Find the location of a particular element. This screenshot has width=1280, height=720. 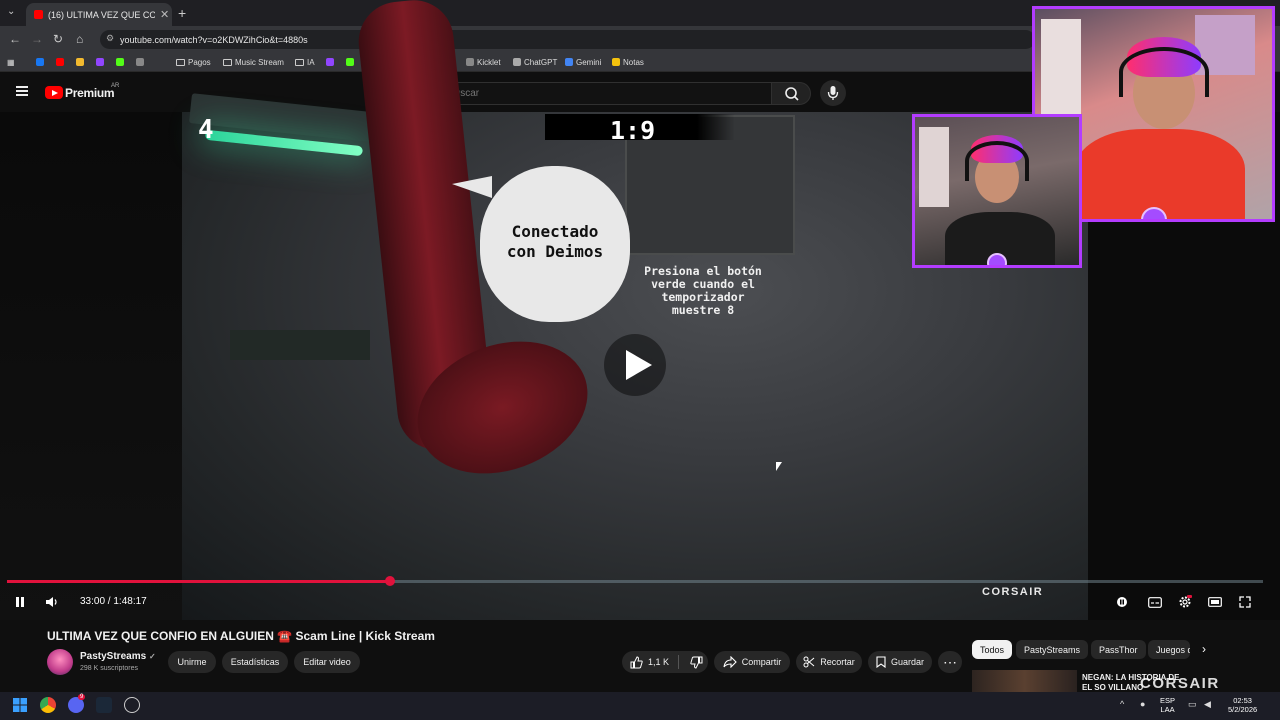

game-desk is located at coordinates (300, 345).